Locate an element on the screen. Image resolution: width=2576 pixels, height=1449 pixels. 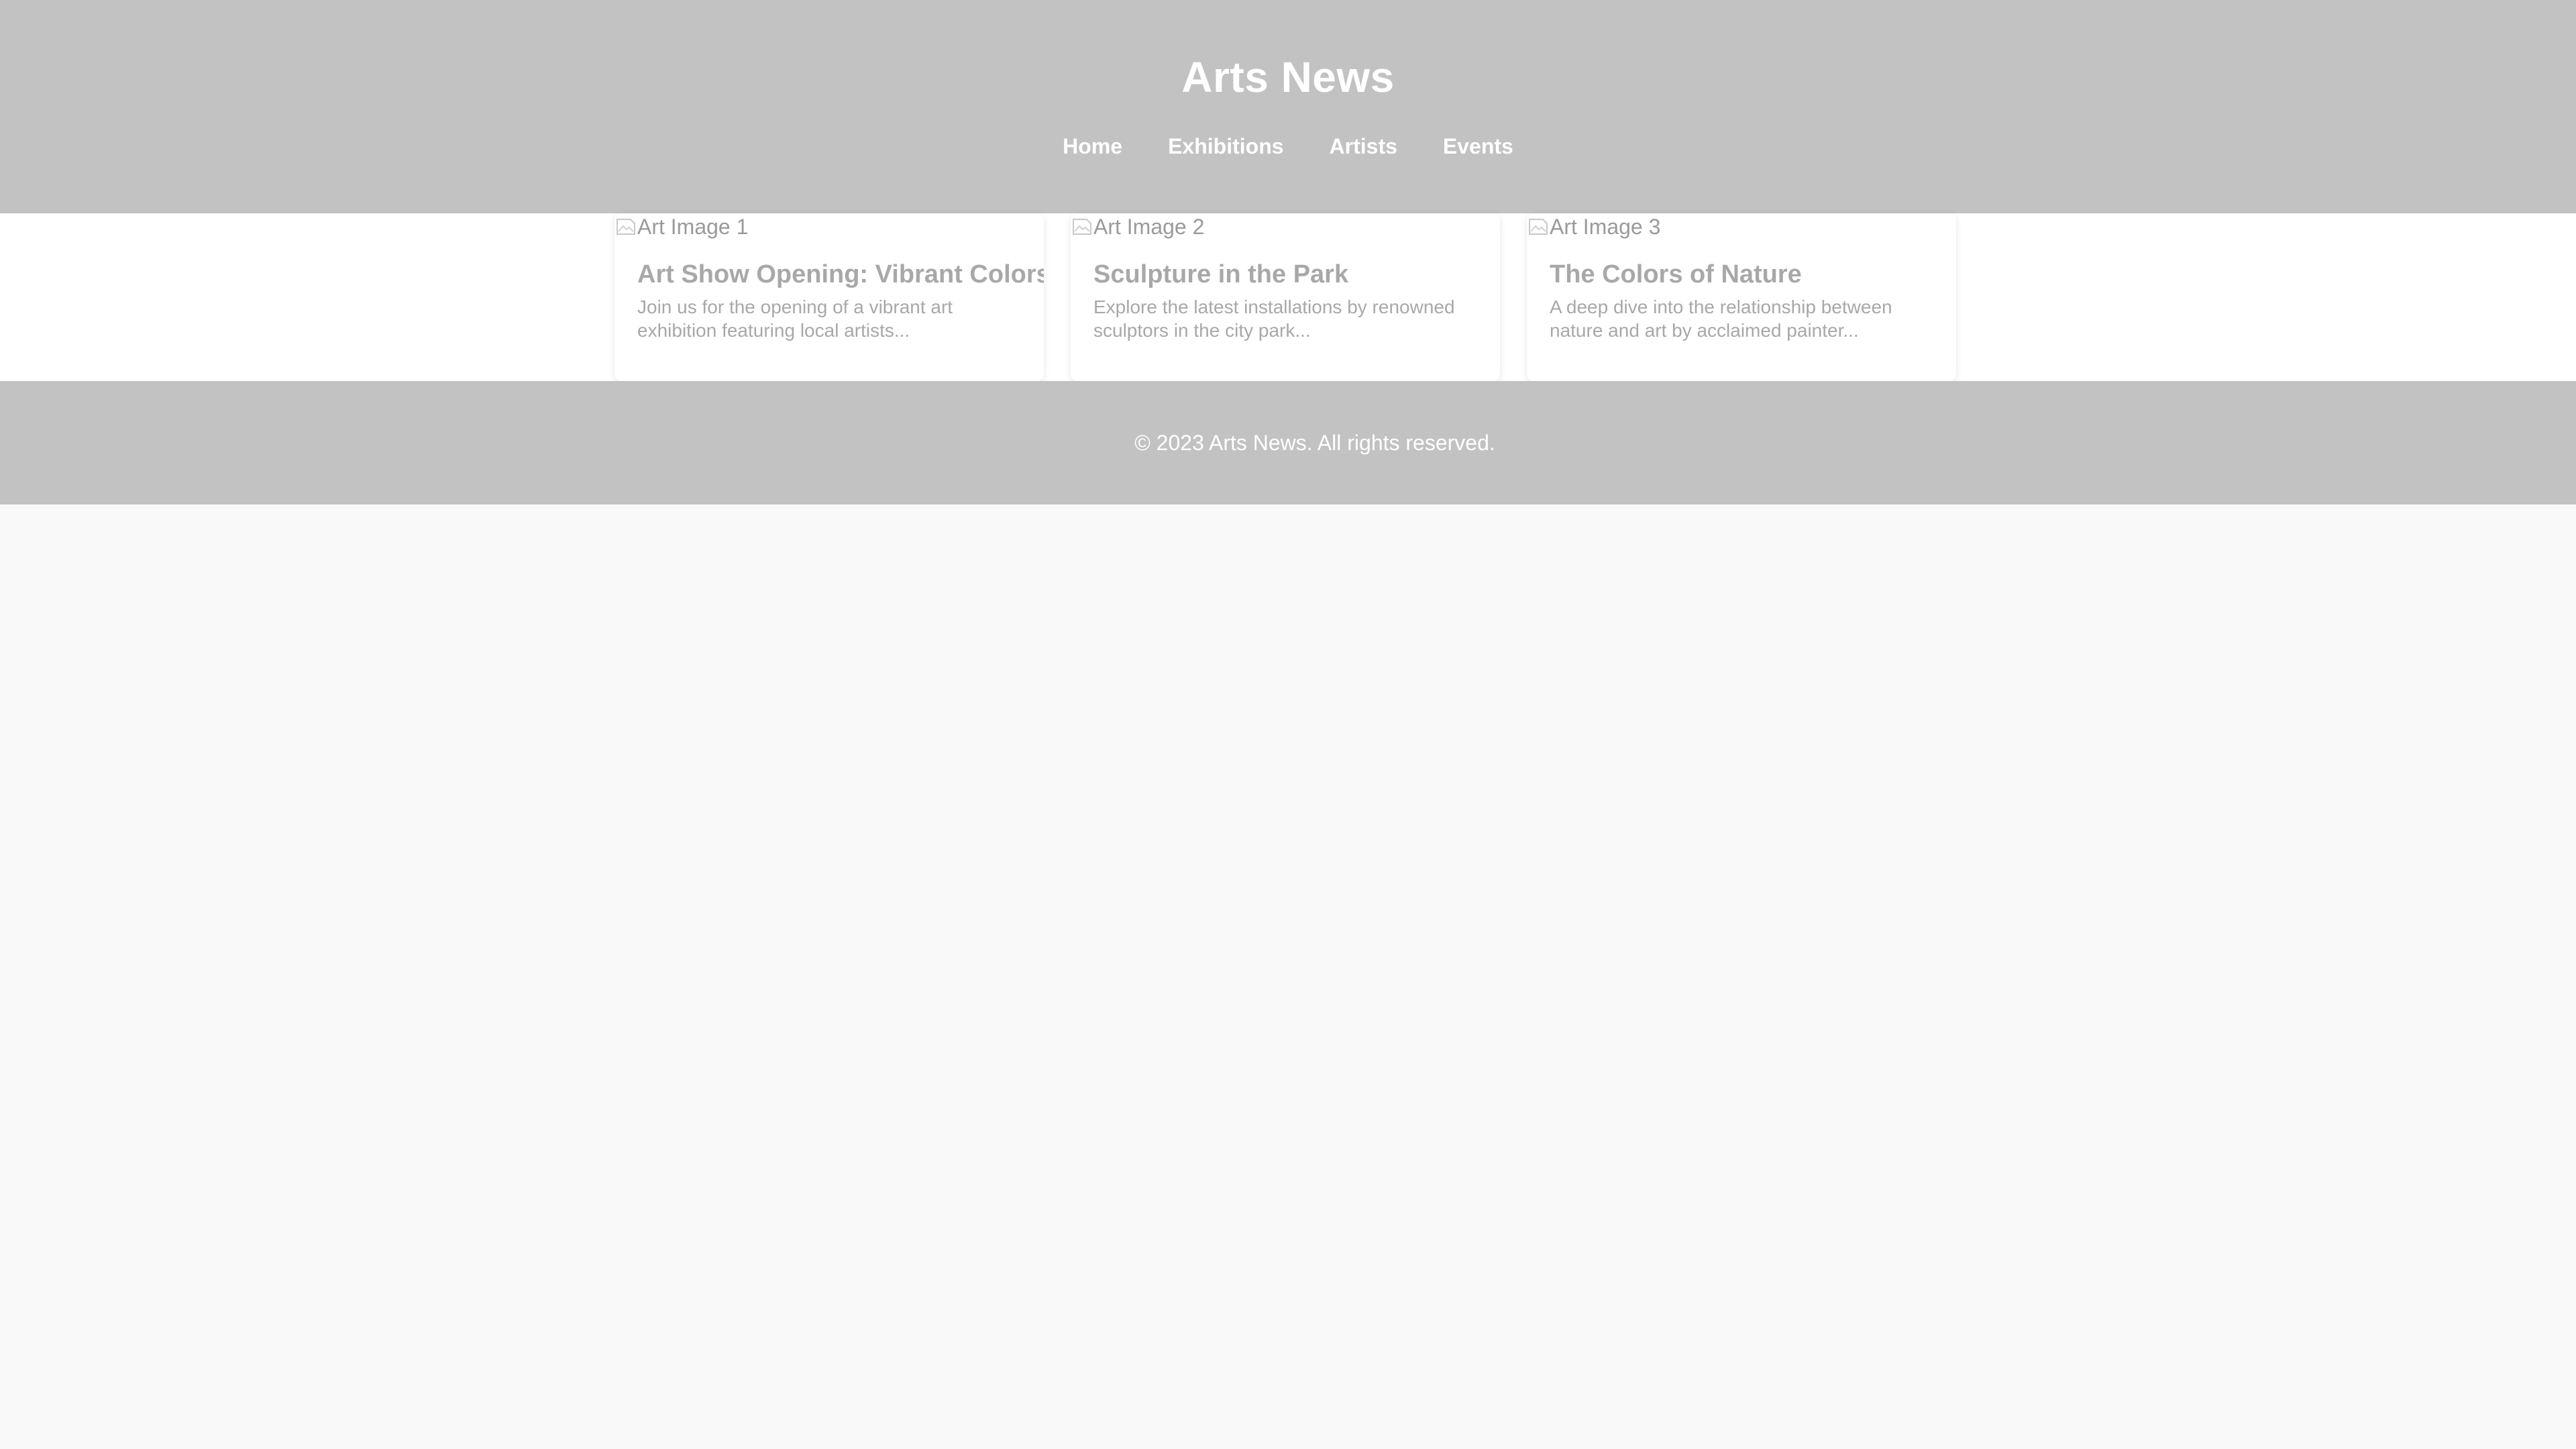
site-title: Arts News is located at coordinates (1288, 77).